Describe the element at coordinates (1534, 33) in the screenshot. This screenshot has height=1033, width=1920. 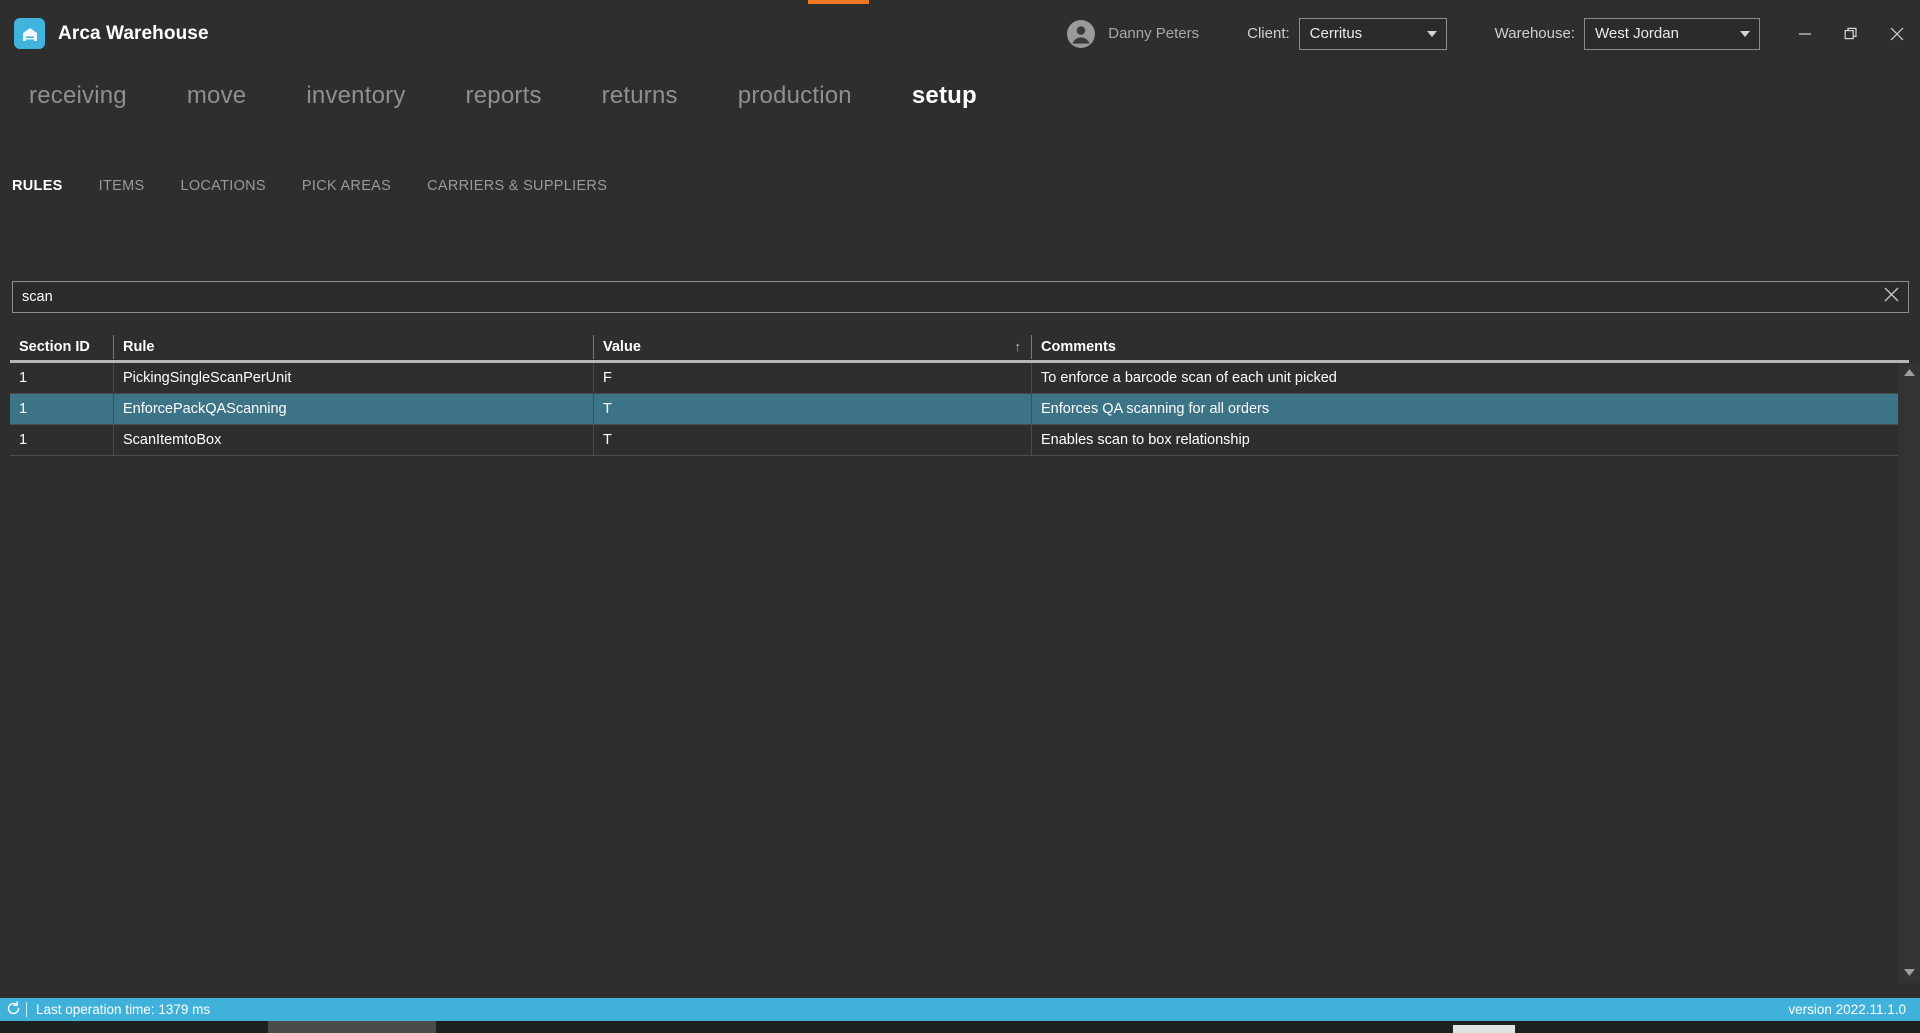
I see `warehouse-label: Warehouse:` at that location.